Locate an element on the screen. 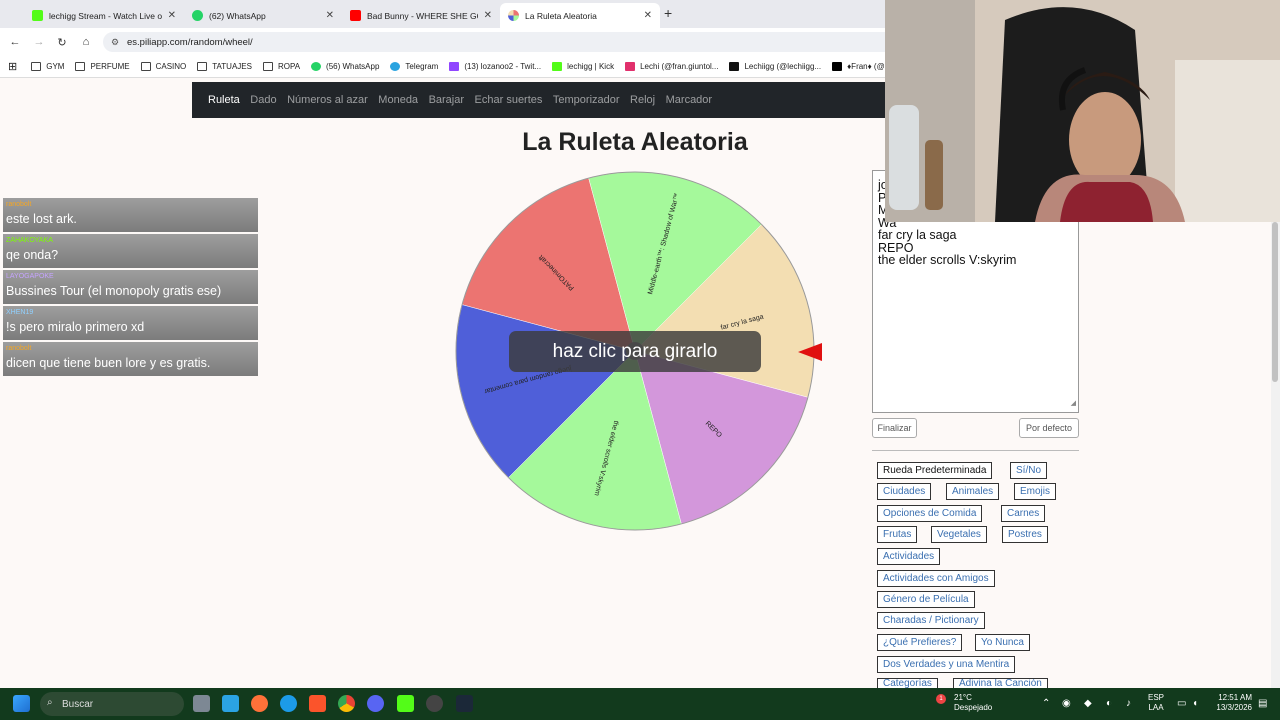 The image size is (1280, 720). firefox-icon is located at coordinates (259, 703).